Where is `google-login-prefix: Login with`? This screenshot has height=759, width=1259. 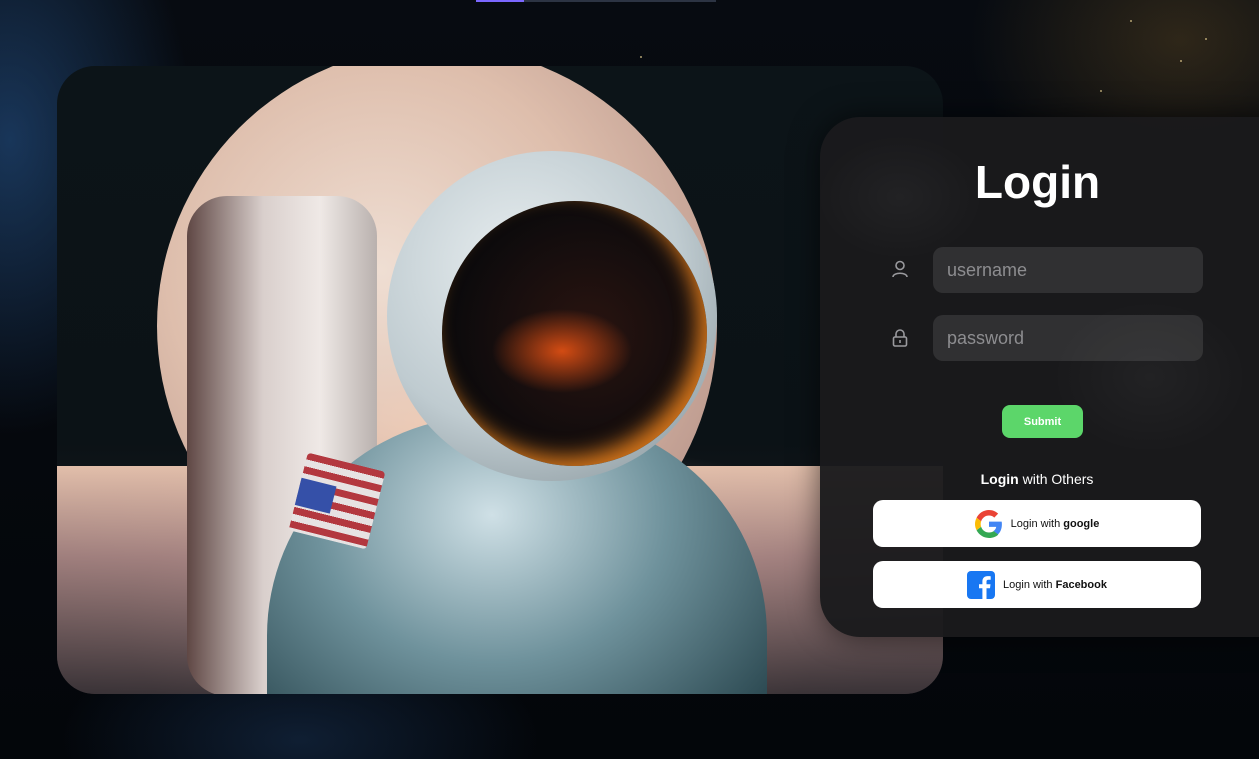 google-login-prefix: Login with is located at coordinates (1037, 523).